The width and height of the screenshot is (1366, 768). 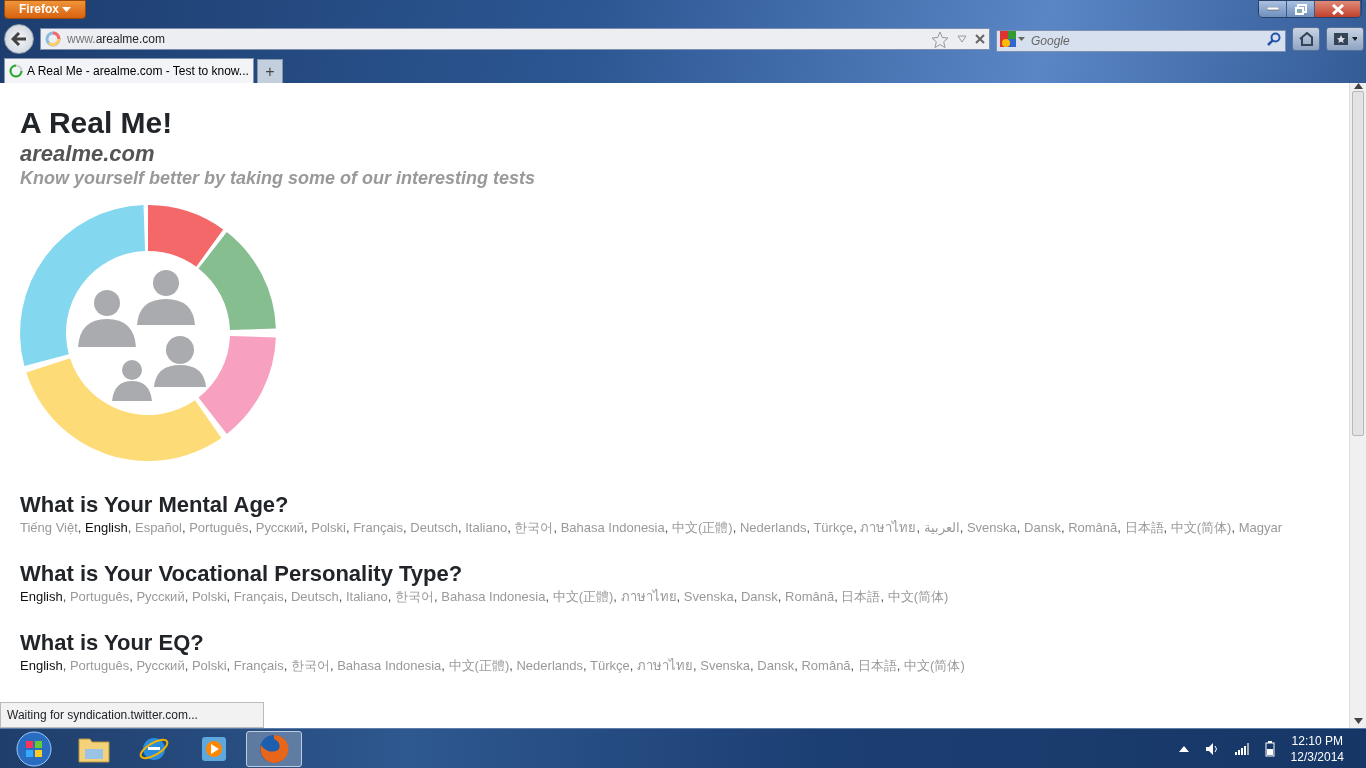 What do you see at coordinates (612, 527) in the screenshot?
I see `language-link: Bahasa Indonesia` at bounding box center [612, 527].